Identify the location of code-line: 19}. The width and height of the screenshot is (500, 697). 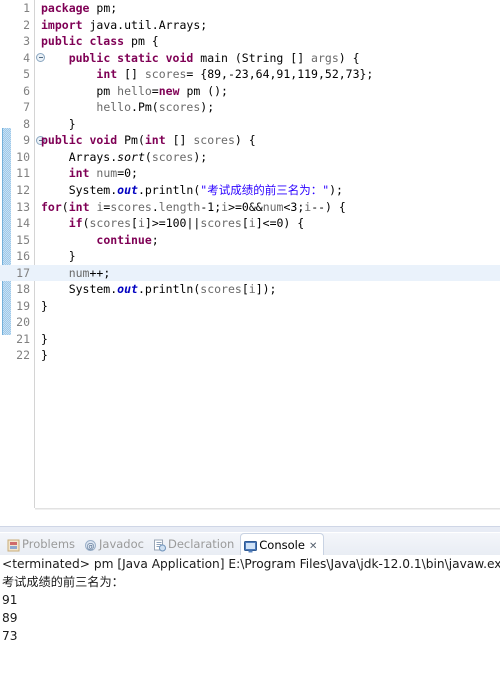
(250, 306).